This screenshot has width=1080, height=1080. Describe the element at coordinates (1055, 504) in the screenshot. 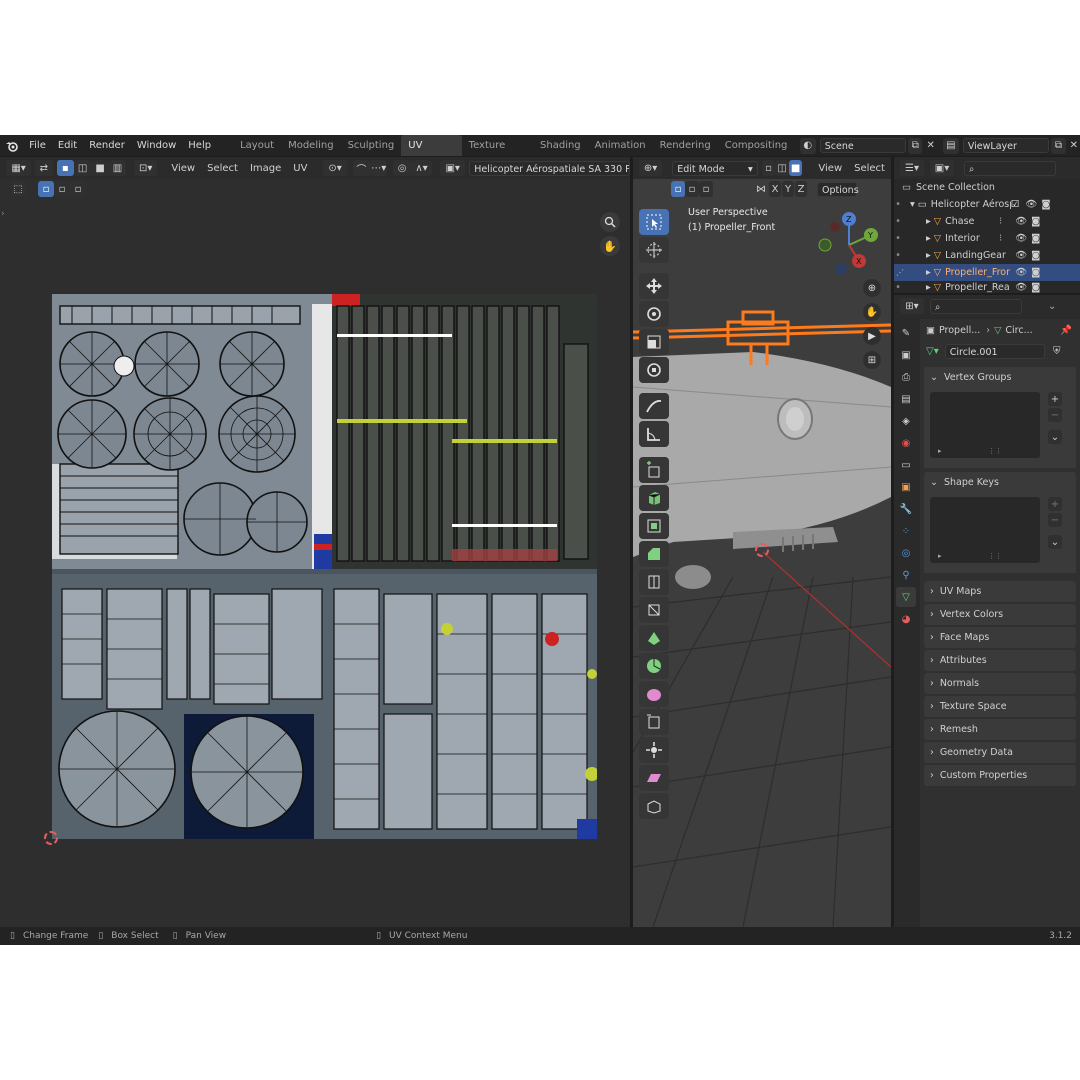

I see `add-shape-key-button: +` at that location.